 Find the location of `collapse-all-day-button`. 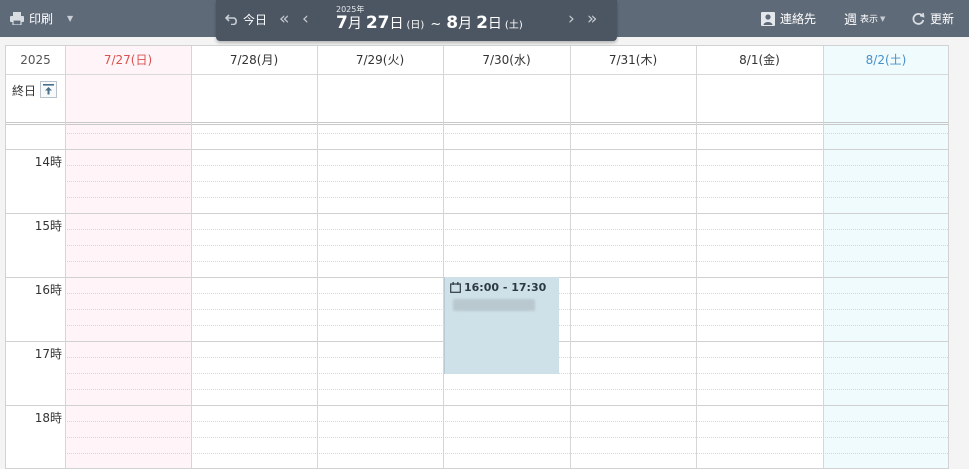

collapse-all-day-button is located at coordinates (48, 89).